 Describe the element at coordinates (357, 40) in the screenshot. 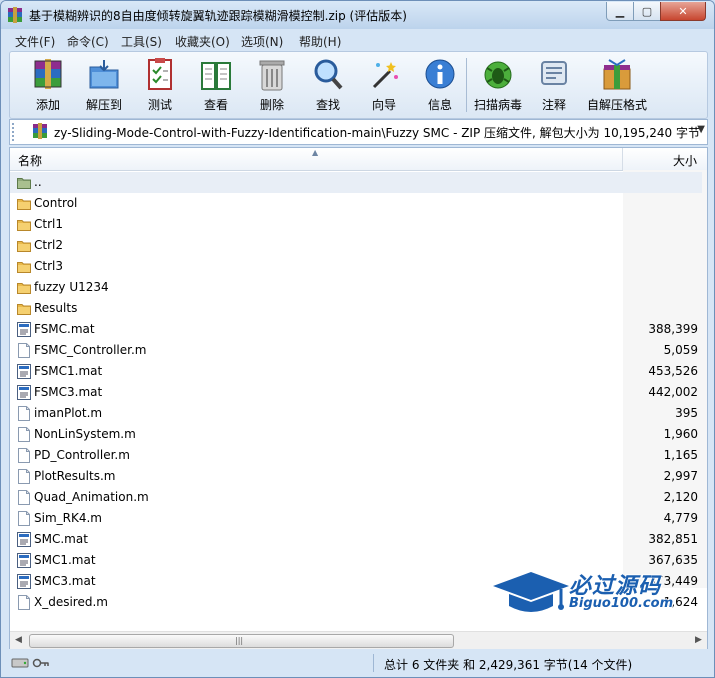

I see `menu-bar: 文件(F) 命令(C) 工具(S) 收藏夹(O) 选项(N) 帮助(H)` at that location.